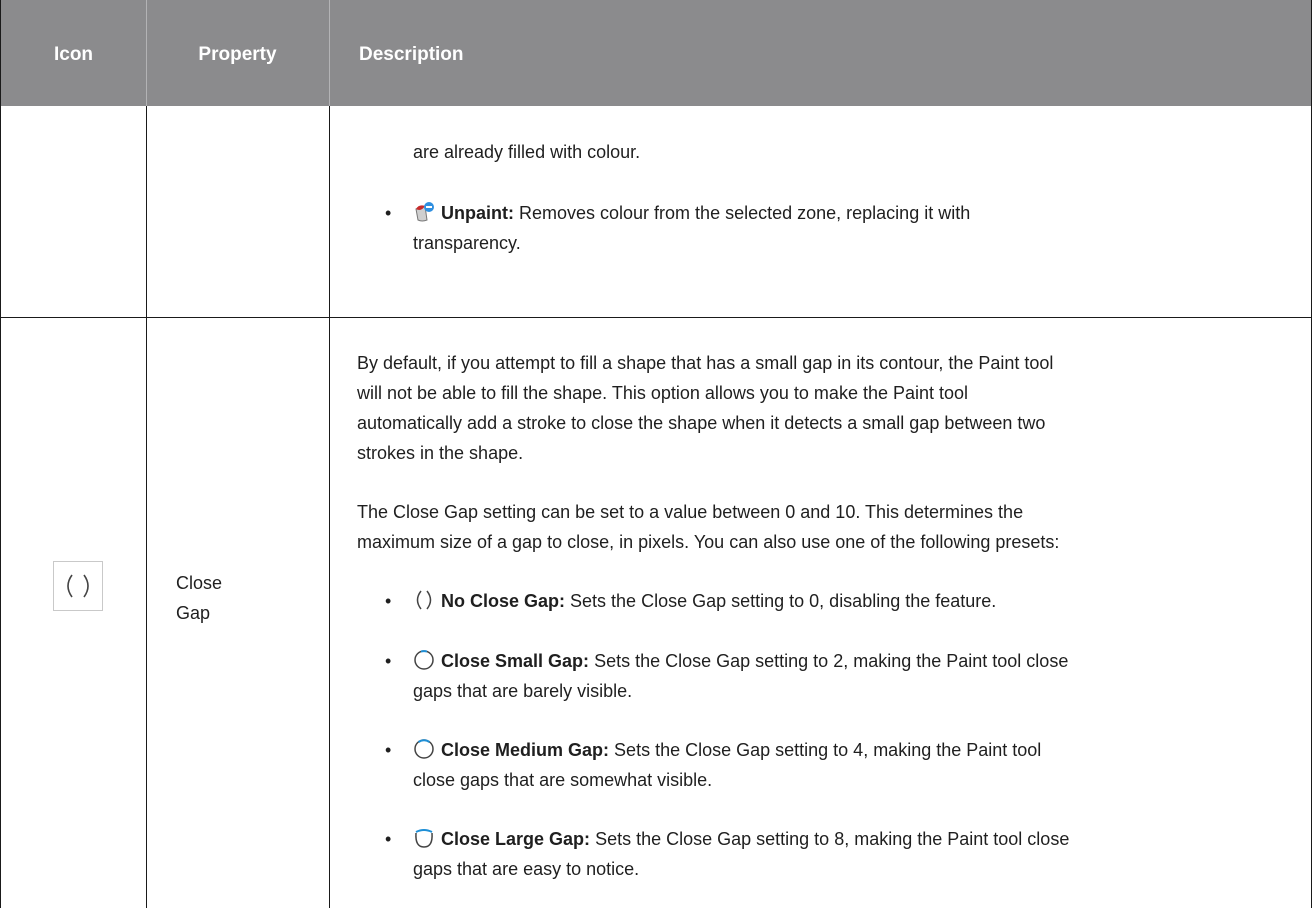  I want to click on property-name: Close, so click(199, 583).